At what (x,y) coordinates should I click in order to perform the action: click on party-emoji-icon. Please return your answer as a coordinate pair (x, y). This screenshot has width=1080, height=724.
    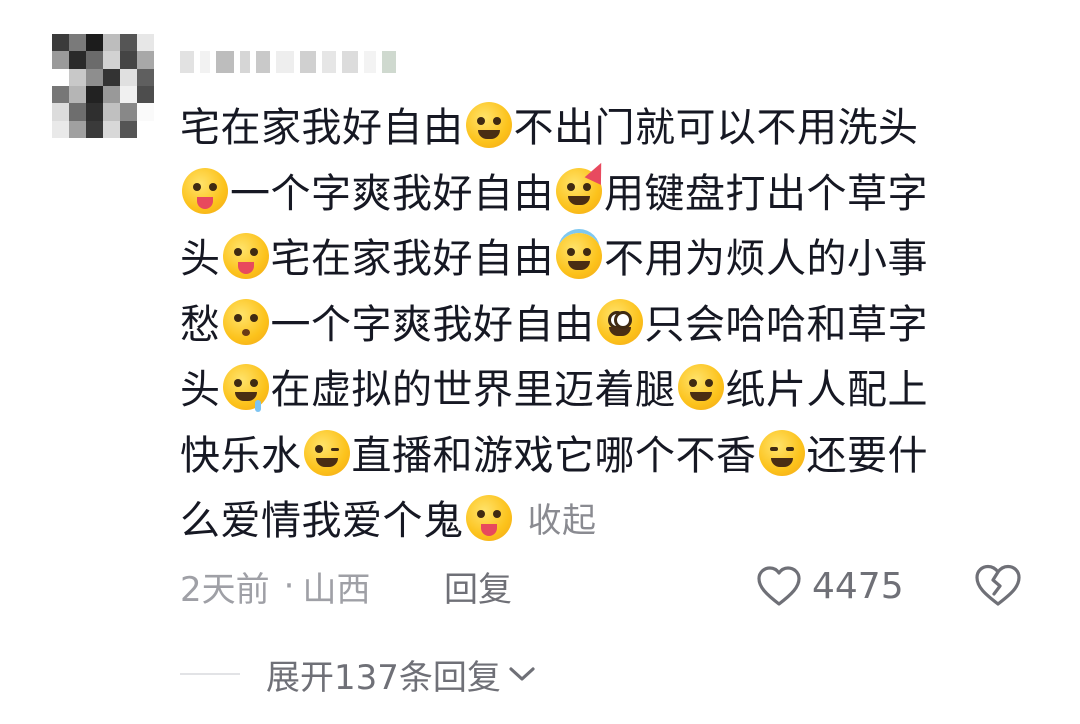
    Looking at the image, I should click on (583, 186).